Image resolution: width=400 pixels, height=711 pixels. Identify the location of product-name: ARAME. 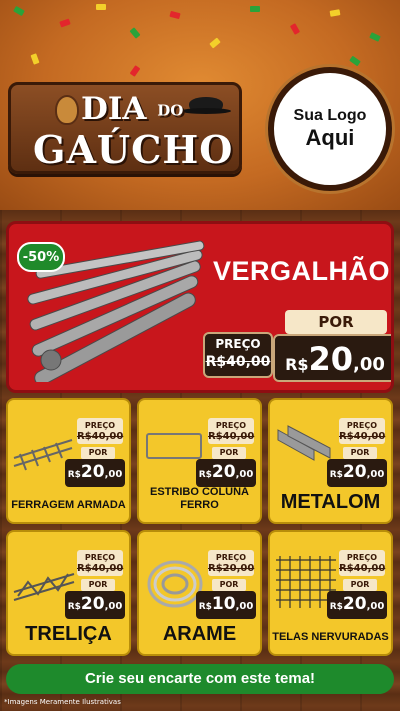
(199, 634).